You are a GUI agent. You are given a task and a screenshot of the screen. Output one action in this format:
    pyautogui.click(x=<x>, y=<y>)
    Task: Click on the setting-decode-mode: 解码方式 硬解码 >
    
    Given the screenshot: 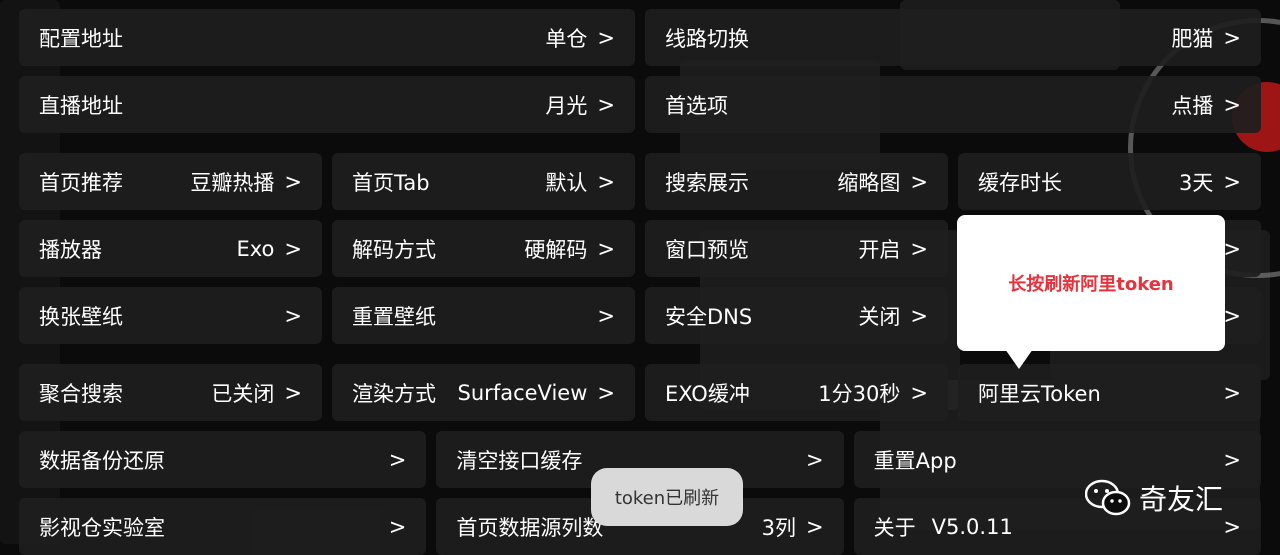 What is the action you would take?
    pyautogui.click(x=483, y=248)
    